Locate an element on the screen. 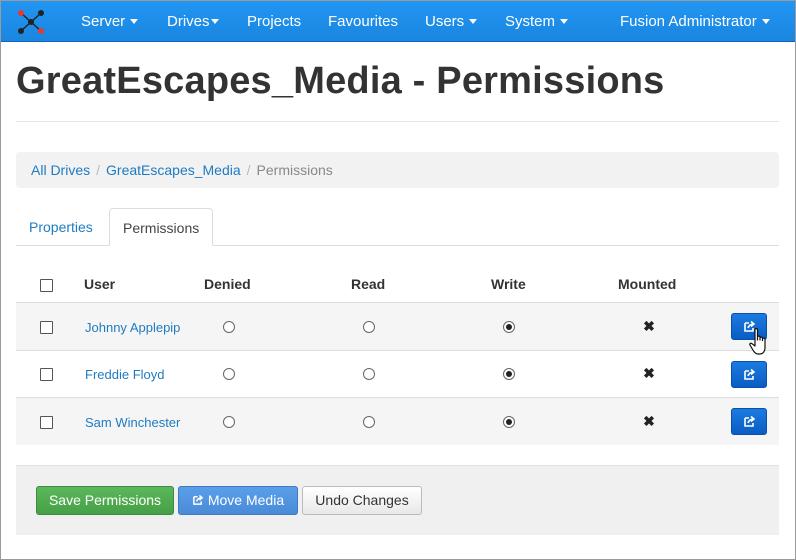 The image size is (796, 560). save-permissions-button: Save Permissions is located at coordinates (105, 500).